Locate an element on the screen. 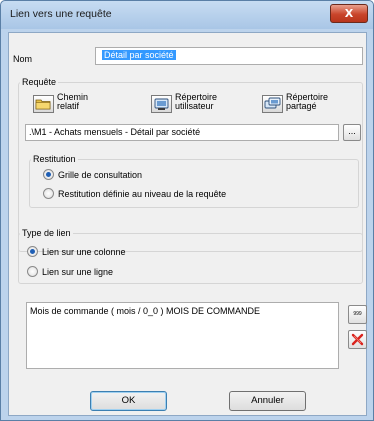  edit-item-button: 999 is located at coordinates (357, 314).